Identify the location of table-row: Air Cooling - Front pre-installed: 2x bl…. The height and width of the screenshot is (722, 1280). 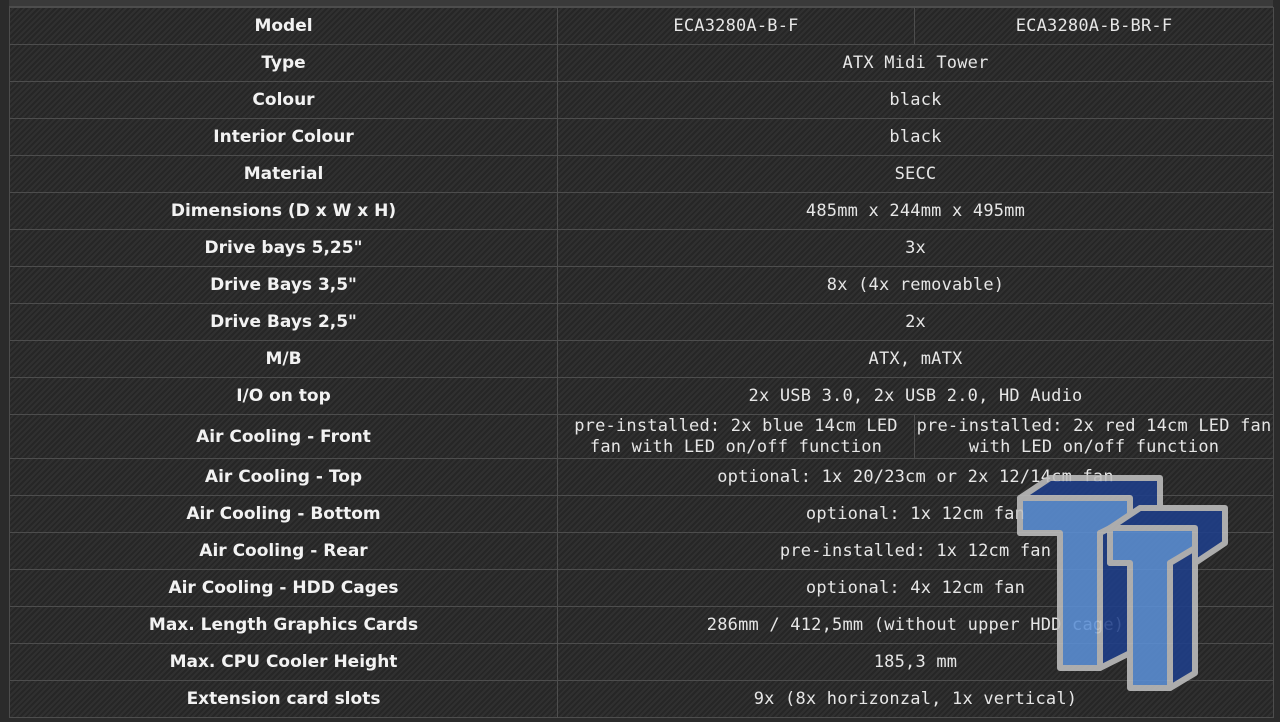
(641, 436).